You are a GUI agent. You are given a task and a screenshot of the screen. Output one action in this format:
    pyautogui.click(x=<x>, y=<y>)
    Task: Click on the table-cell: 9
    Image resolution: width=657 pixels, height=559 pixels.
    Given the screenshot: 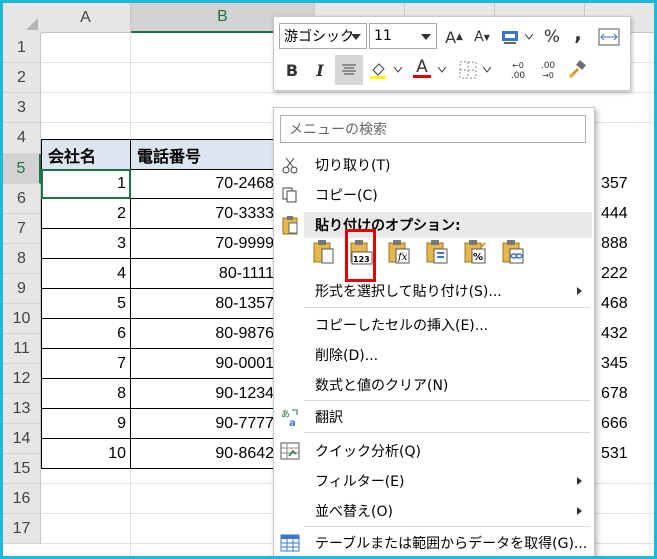 What is the action you would take?
    pyautogui.click(x=86, y=424)
    